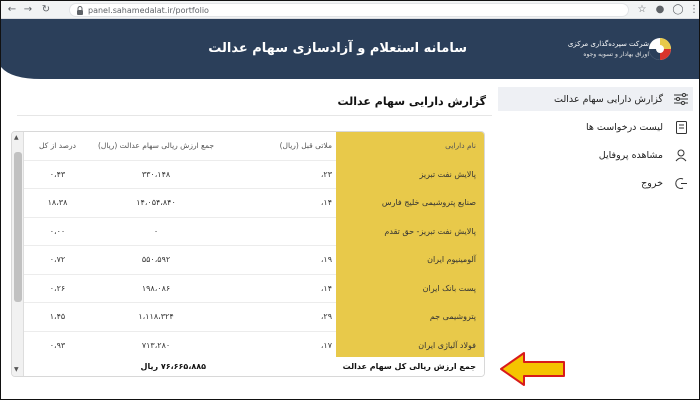 The width and height of the screenshot is (700, 400). What do you see at coordinates (57, 174) in the screenshot?
I see `asset-percent: ۰،۴۳` at bounding box center [57, 174].